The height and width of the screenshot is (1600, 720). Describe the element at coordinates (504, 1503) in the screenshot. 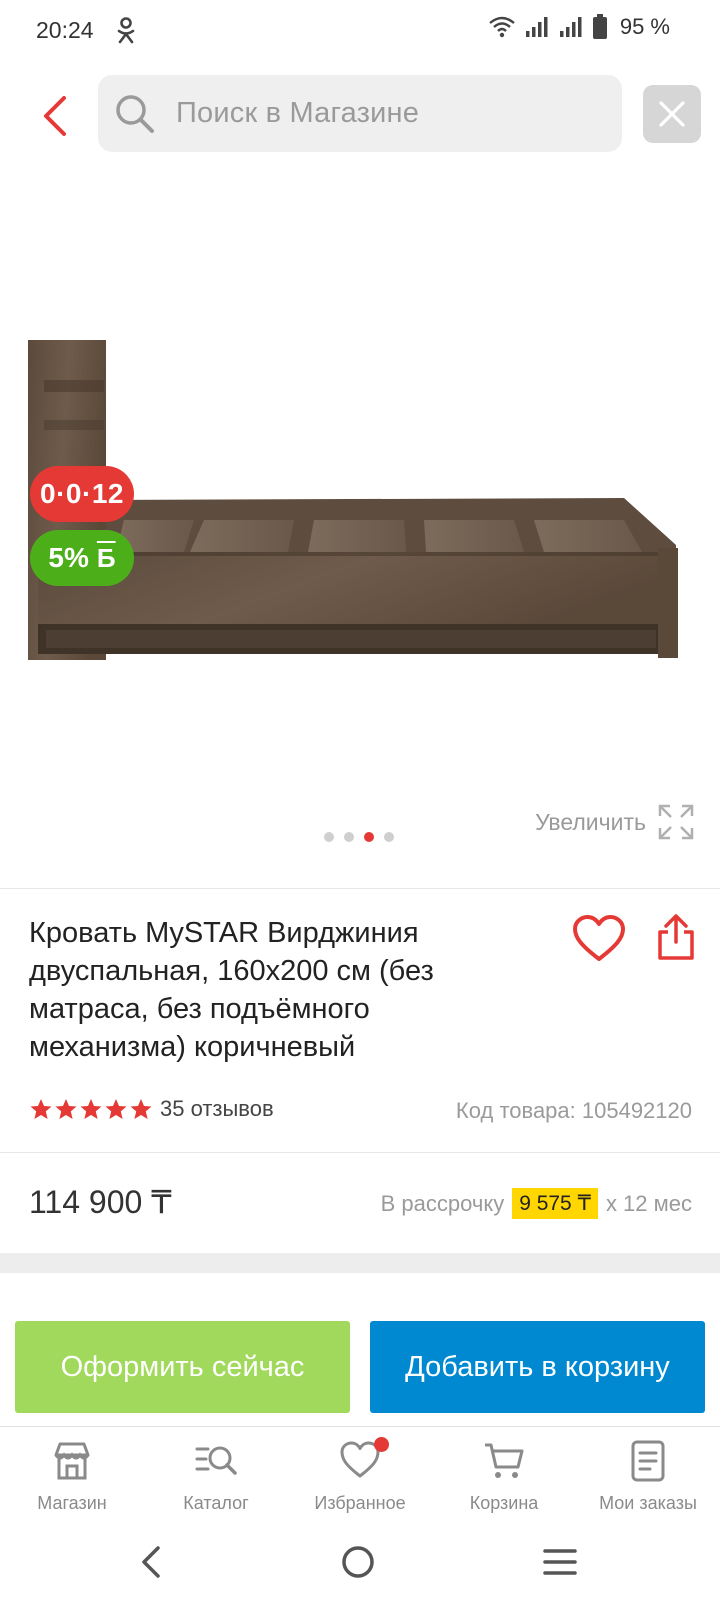

I see `nav-label: Корзина` at that location.